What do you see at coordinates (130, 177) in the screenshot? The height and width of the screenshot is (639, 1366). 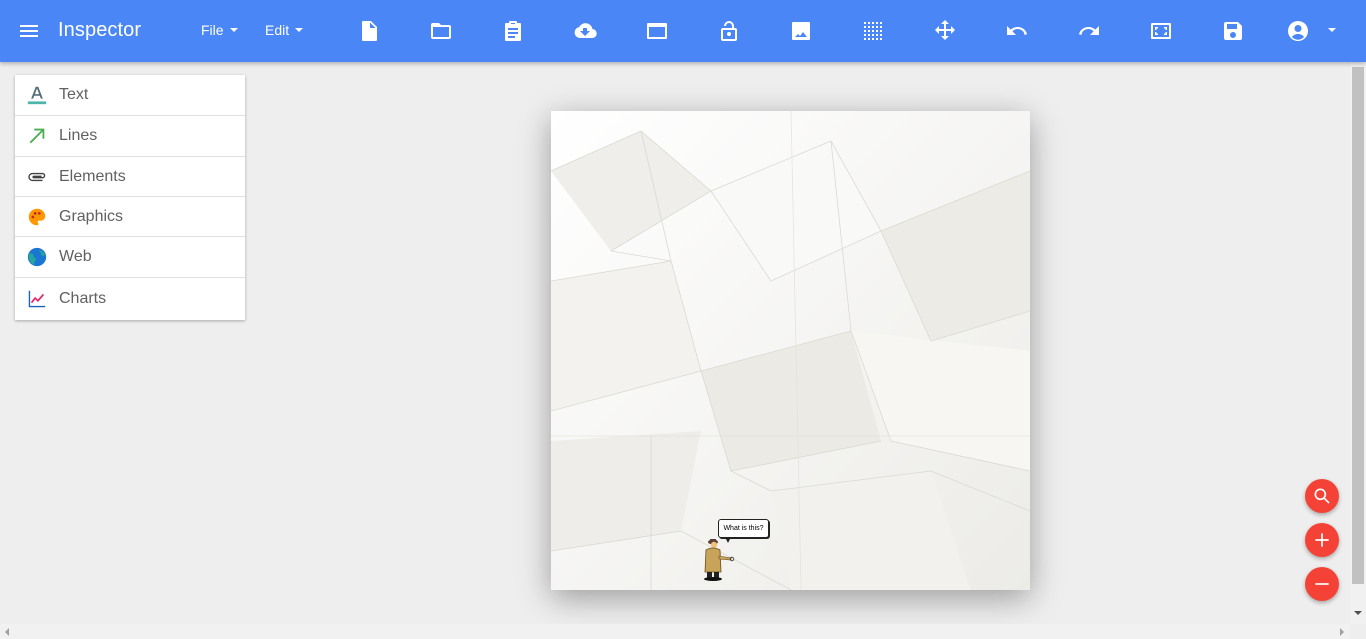 I see `sidebar-item-elements: Elements` at bounding box center [130, 177].